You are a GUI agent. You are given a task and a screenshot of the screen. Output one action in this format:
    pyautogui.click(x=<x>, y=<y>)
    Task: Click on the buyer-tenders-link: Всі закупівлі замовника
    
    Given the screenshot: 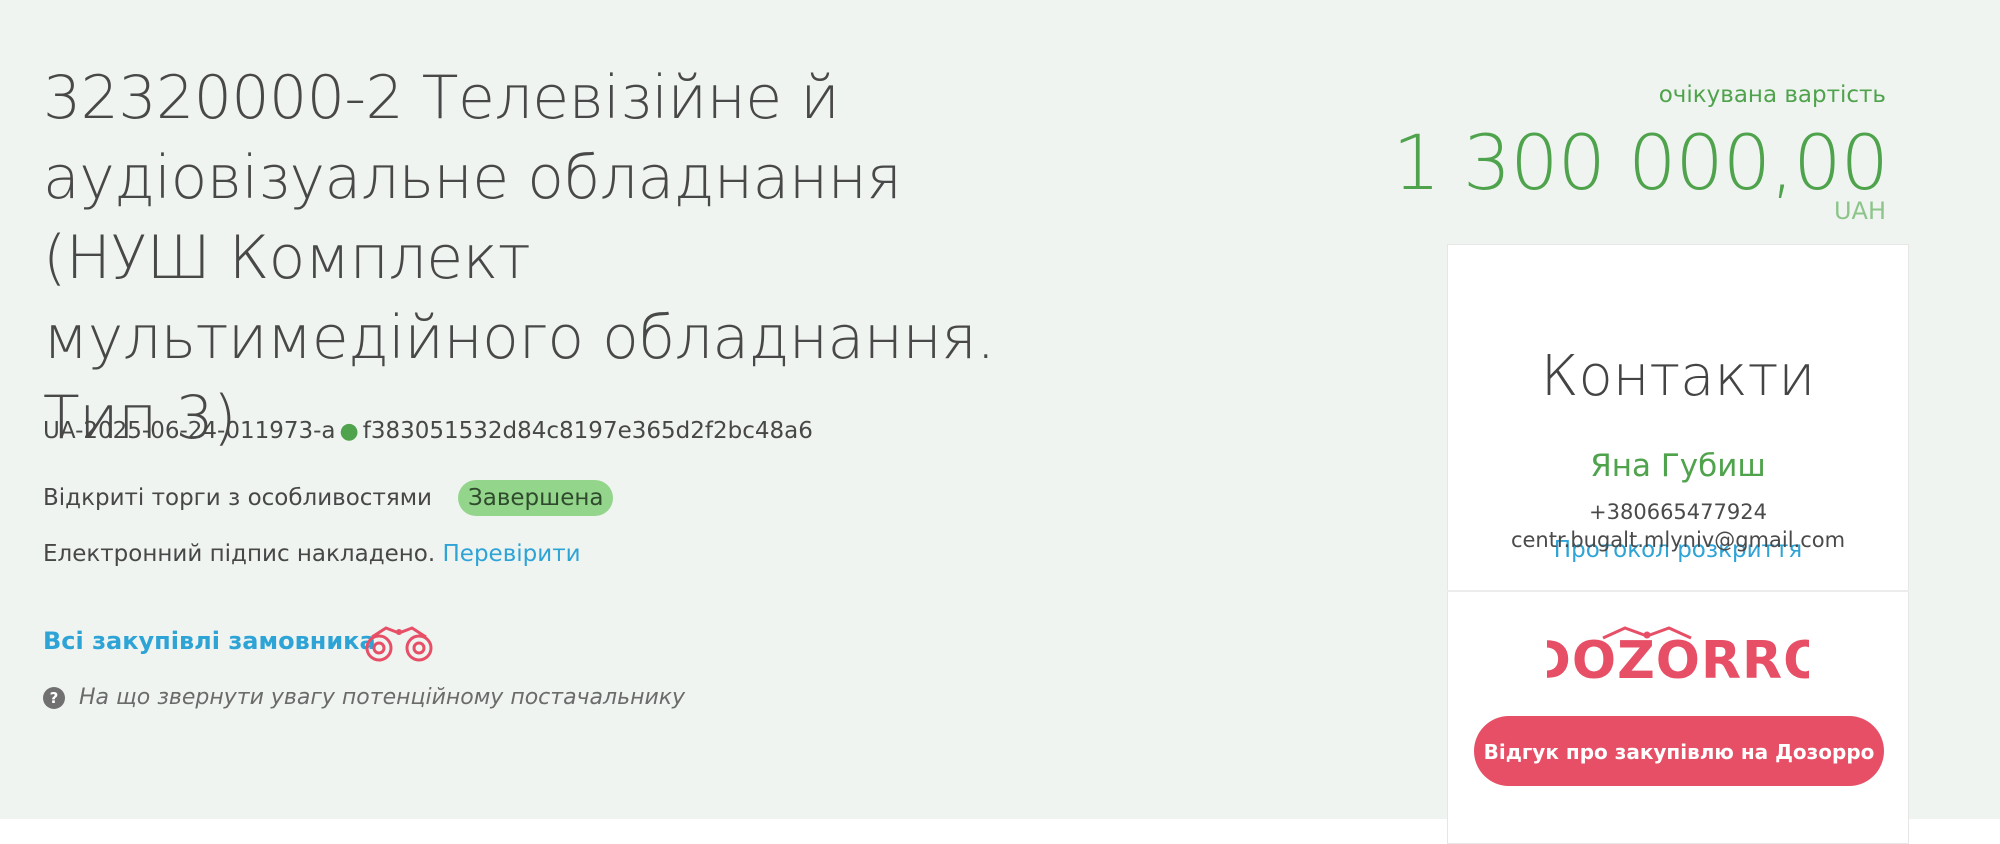 What is the action you would take?
    pyautogui.click(x=209, y=641)
    